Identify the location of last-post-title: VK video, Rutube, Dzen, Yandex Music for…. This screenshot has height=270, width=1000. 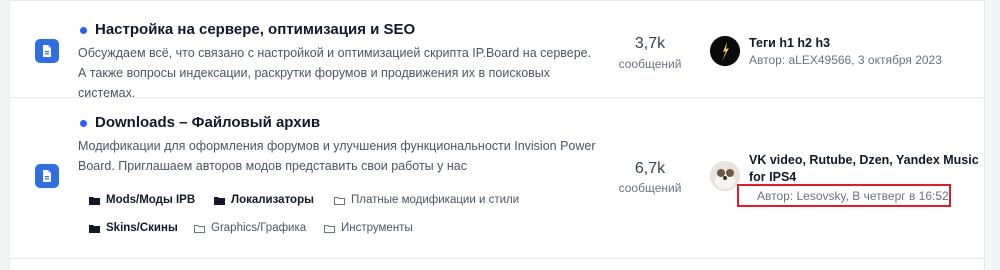
(865, 169).